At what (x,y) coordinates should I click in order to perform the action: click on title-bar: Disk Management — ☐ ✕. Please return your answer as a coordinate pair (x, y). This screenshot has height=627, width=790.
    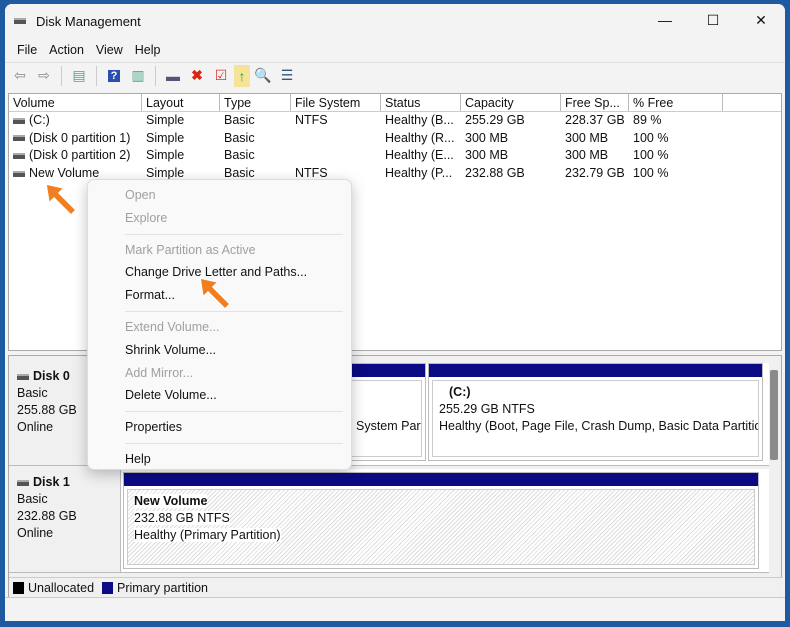
    Looking at the image, I should click on (395, 21).